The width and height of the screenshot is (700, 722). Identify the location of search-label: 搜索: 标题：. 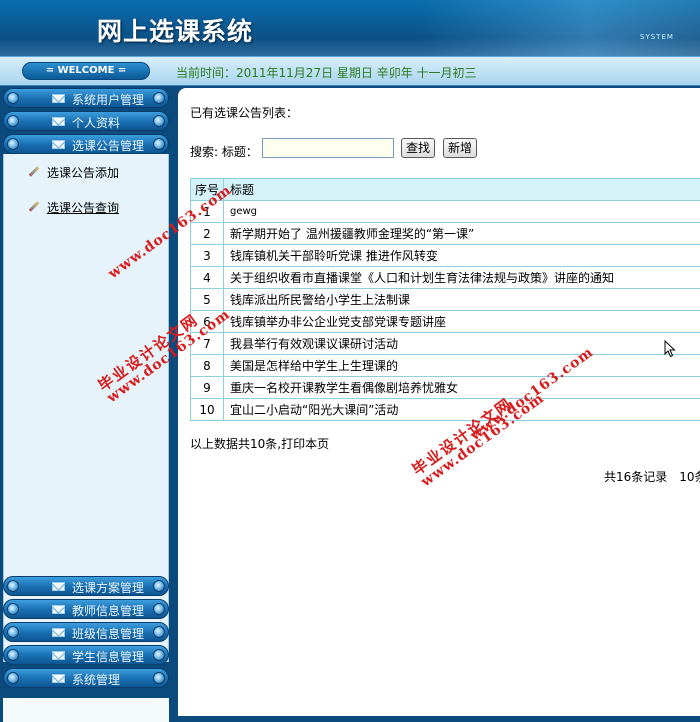
(224, 152).